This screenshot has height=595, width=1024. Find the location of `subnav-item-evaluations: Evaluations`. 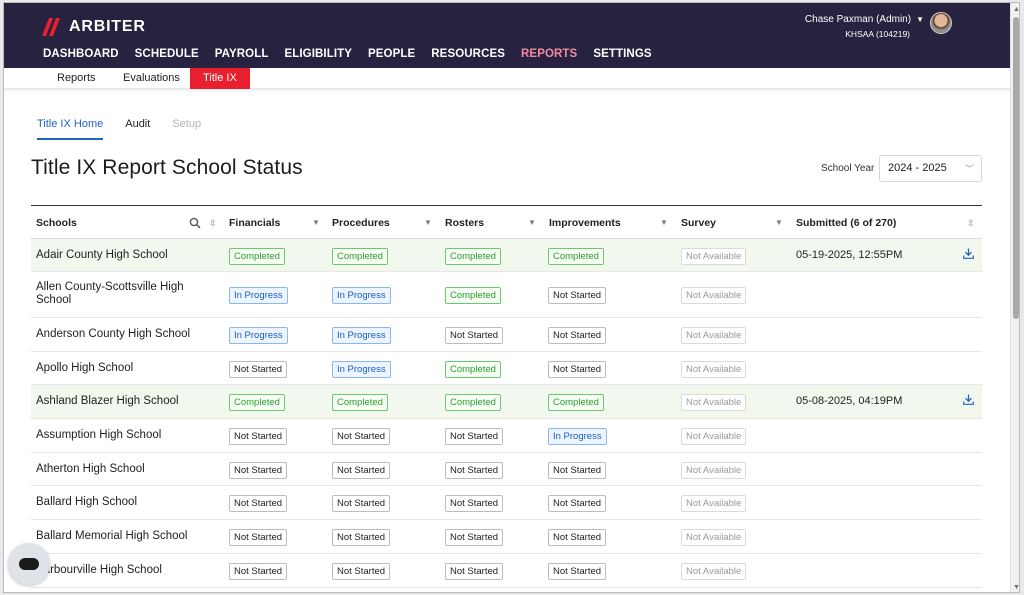

subnav-item-evaluations: Evaluations is located at coordinates (151, 78).